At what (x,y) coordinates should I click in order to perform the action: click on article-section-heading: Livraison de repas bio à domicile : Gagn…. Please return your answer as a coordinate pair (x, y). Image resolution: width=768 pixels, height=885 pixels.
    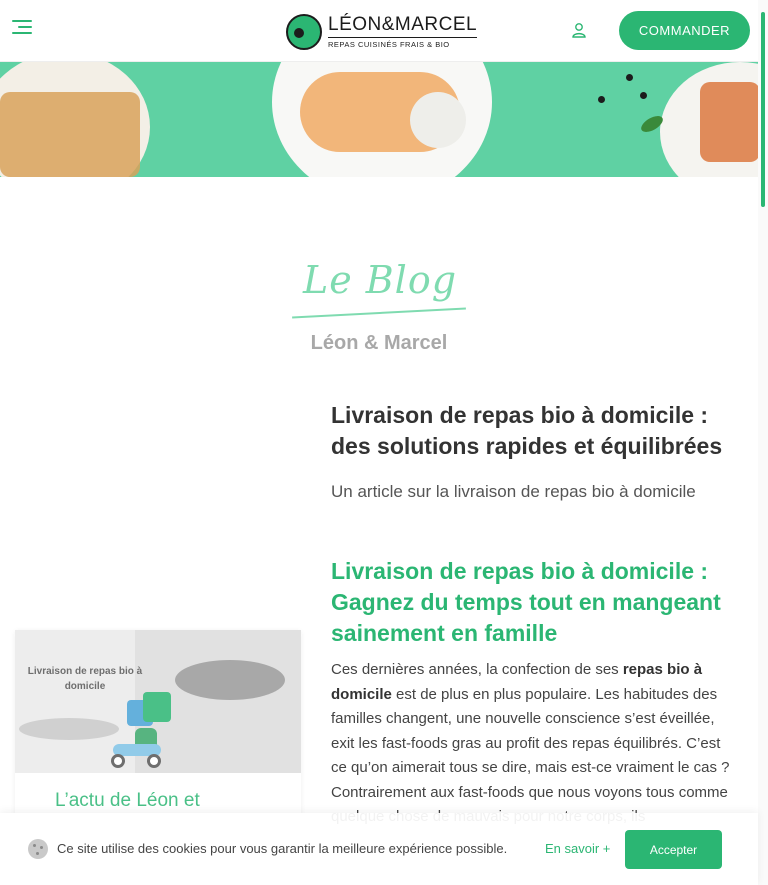
    Looking at the image, I should click on (526, 602).